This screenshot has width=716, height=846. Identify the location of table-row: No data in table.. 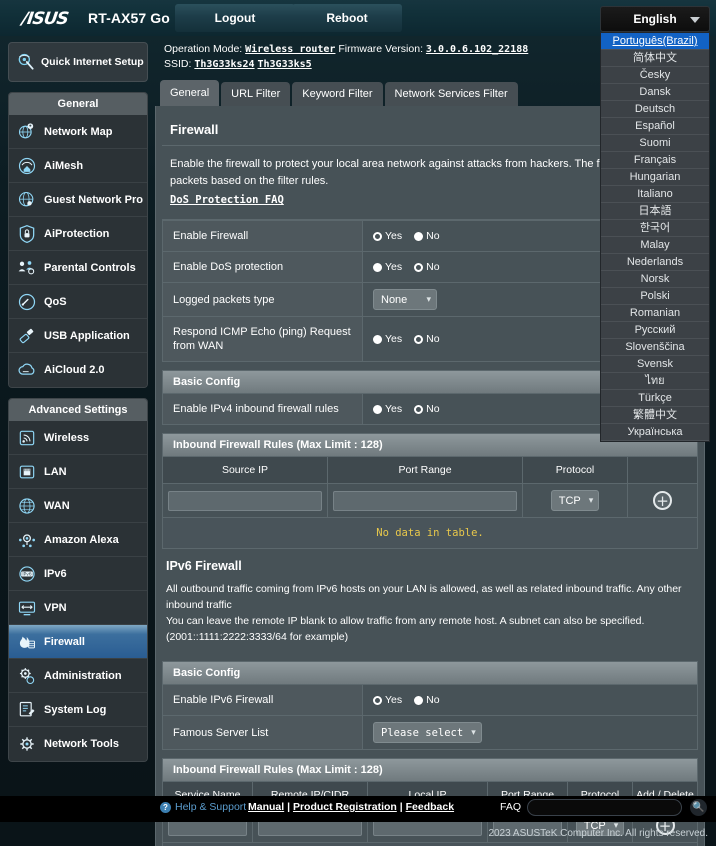
(430, 844).